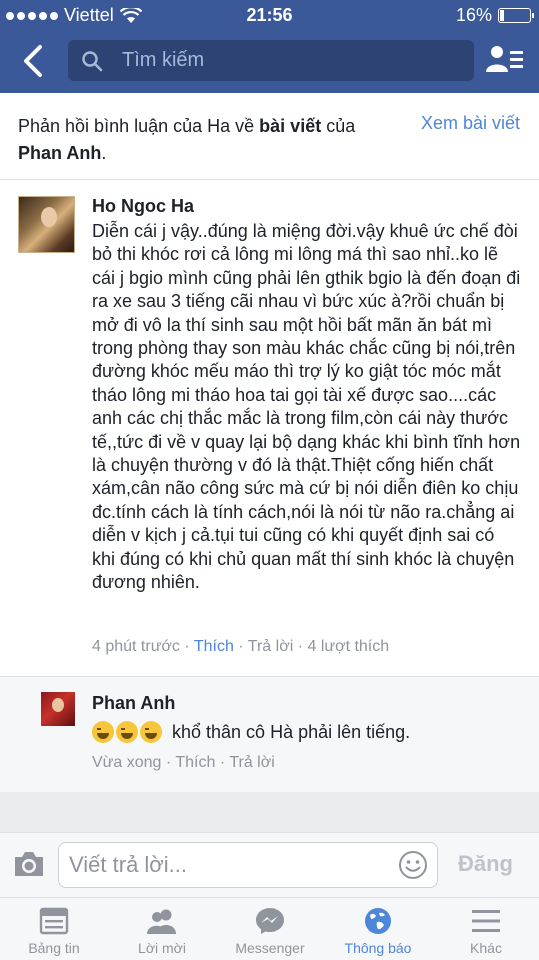 The width and height of the screenshot is (539, 960). I want to click on likes-count: 4 lượt thích, so click(348, 646).